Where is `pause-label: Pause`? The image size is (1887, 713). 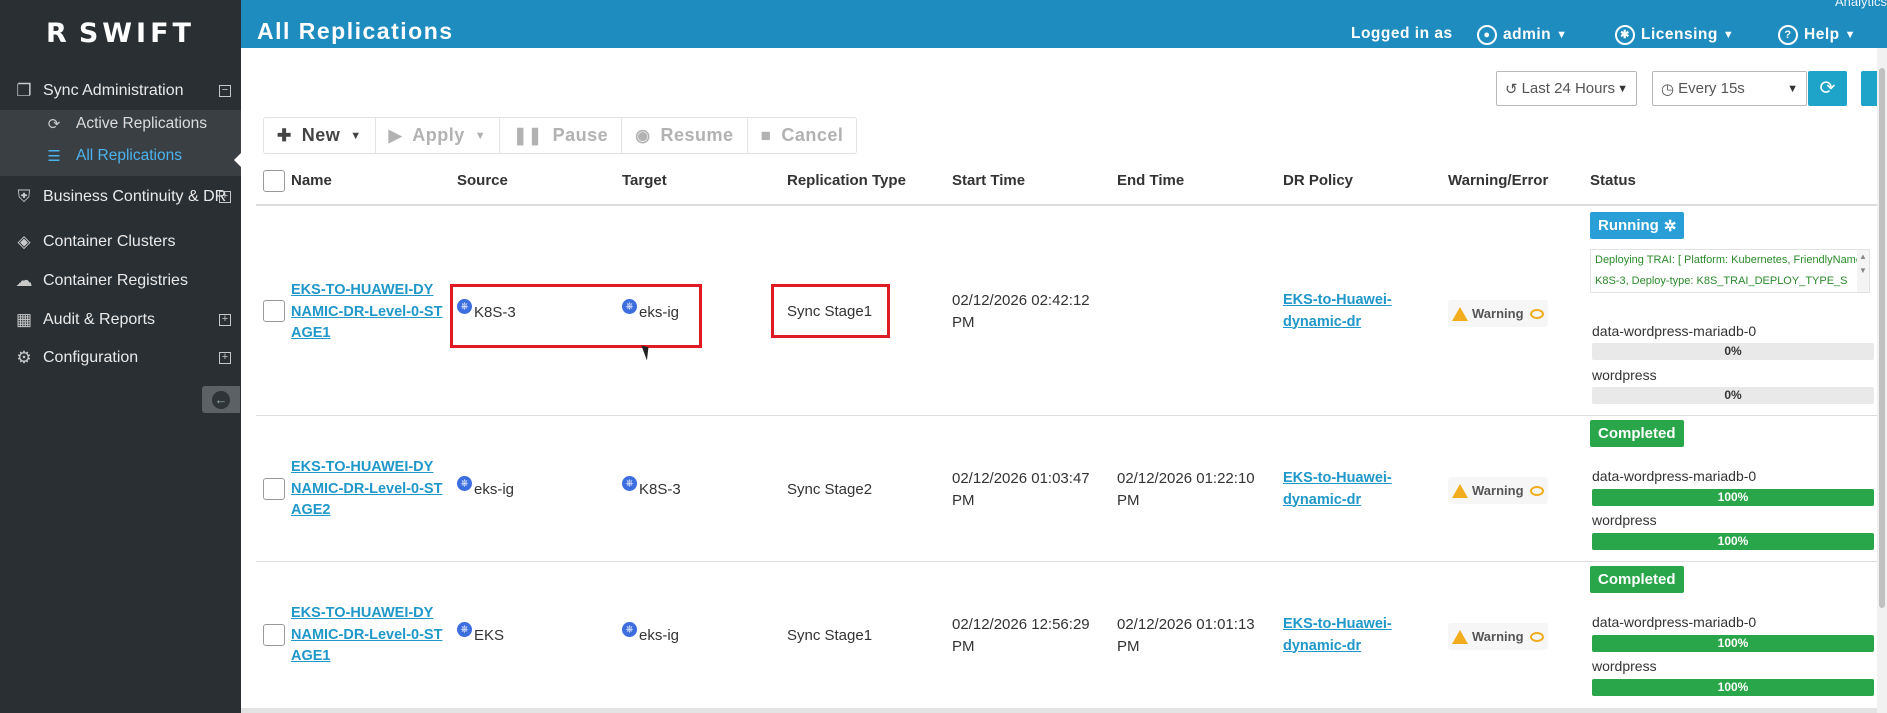
pause-label: Pause is located at coordinates (580, 135).